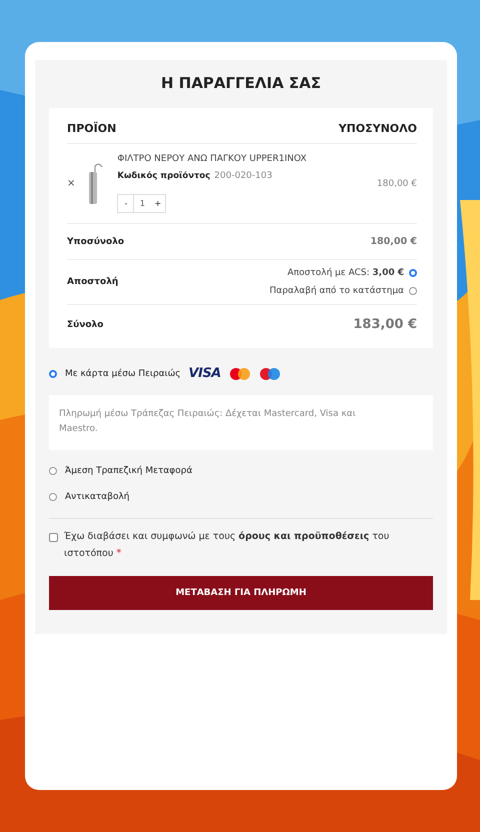 The width and height of the screenshot is (480, 832). I want to click on subtotal-value: 180,00 €, so click(393, 241).